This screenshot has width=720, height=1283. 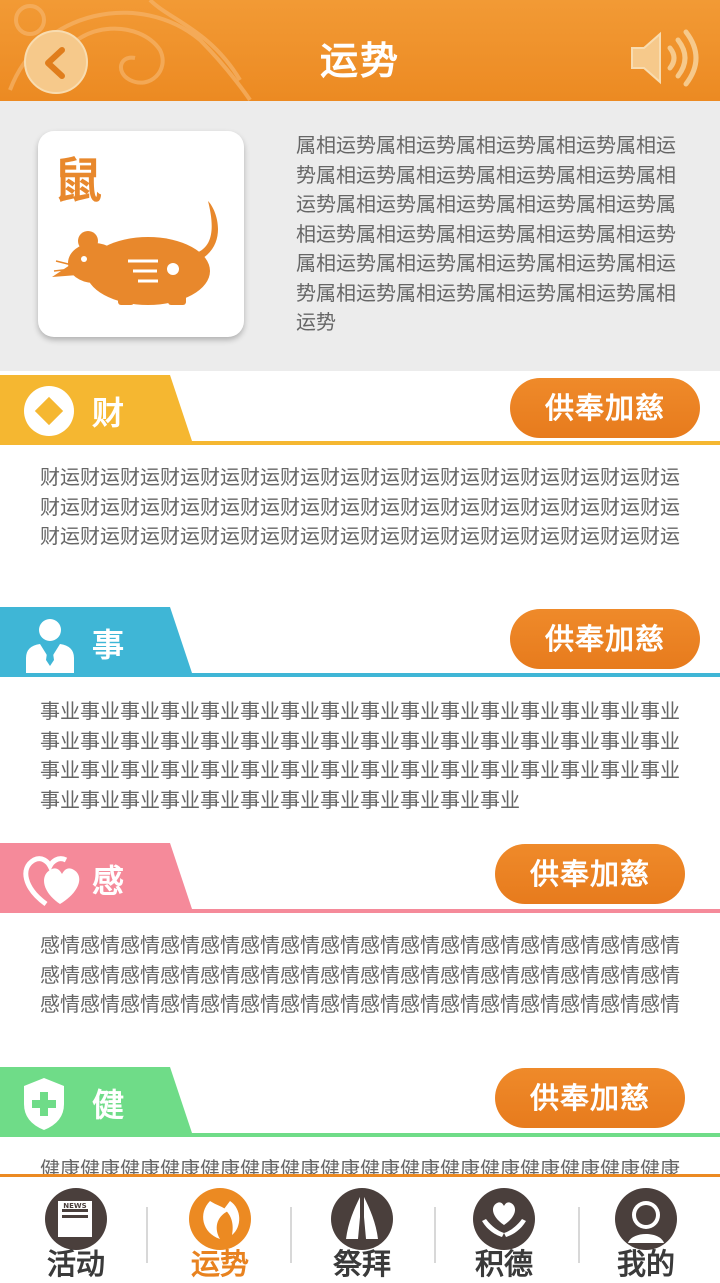 What do you see at coordinates (51, 881) in the screenshot?
I see `double-heart-icon` at bounding box center [51, 881].